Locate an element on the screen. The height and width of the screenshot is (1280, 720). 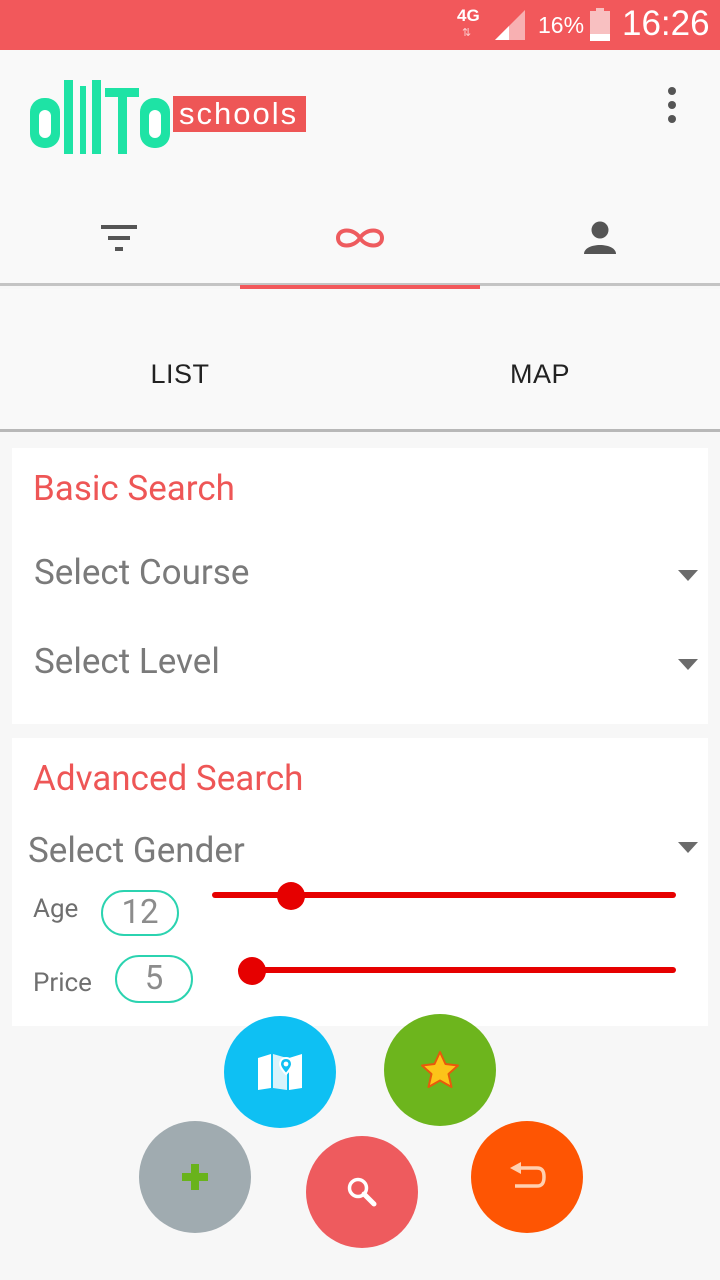
price-slider-track is located at coordinates (457, 970).